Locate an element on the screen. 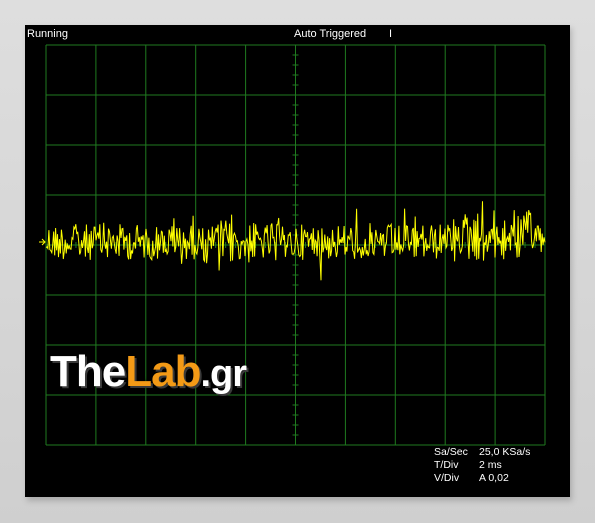 The height and width of the screenshot is (523, 595). time-div-row: T/Div 2 ms is located at coordinates (482, 465).